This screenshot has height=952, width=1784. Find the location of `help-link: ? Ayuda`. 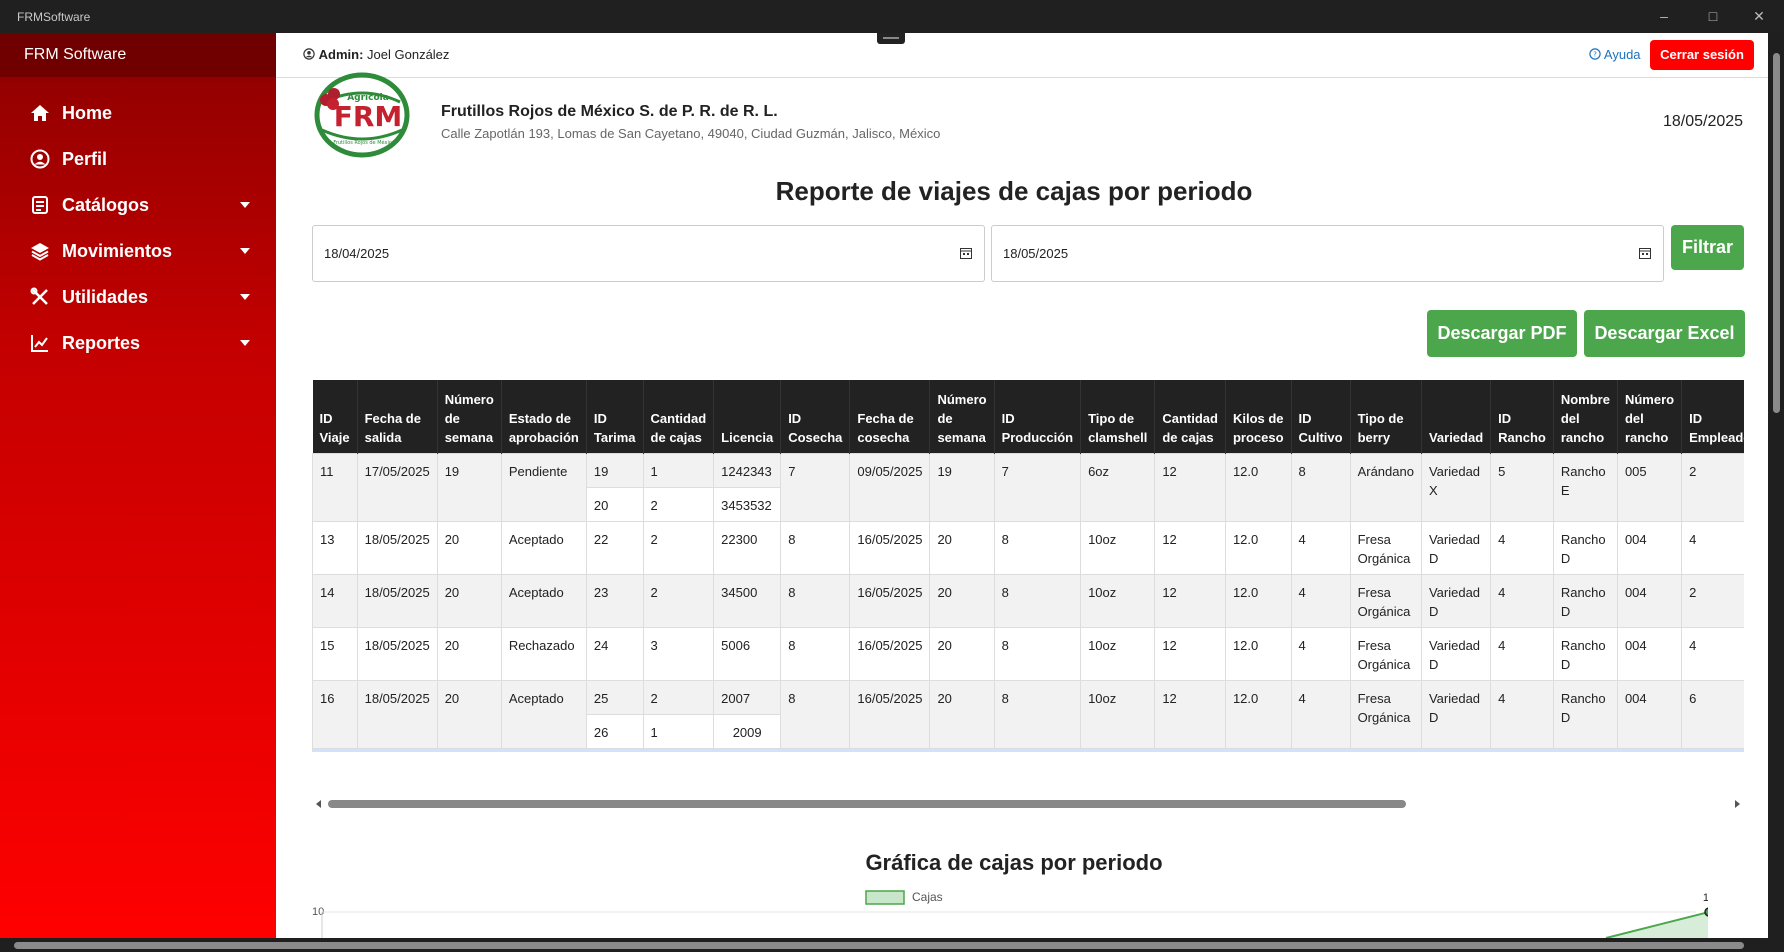

help-link: ? Ayuda is located at coordinates (1615, 54).